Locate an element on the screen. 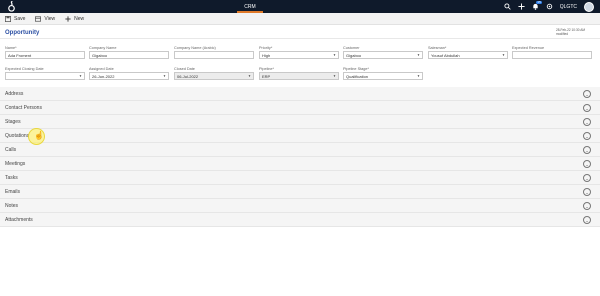 The height and width of the screenshot is (296, 600). section-label: Quotations is located at coordinates (17, 135).